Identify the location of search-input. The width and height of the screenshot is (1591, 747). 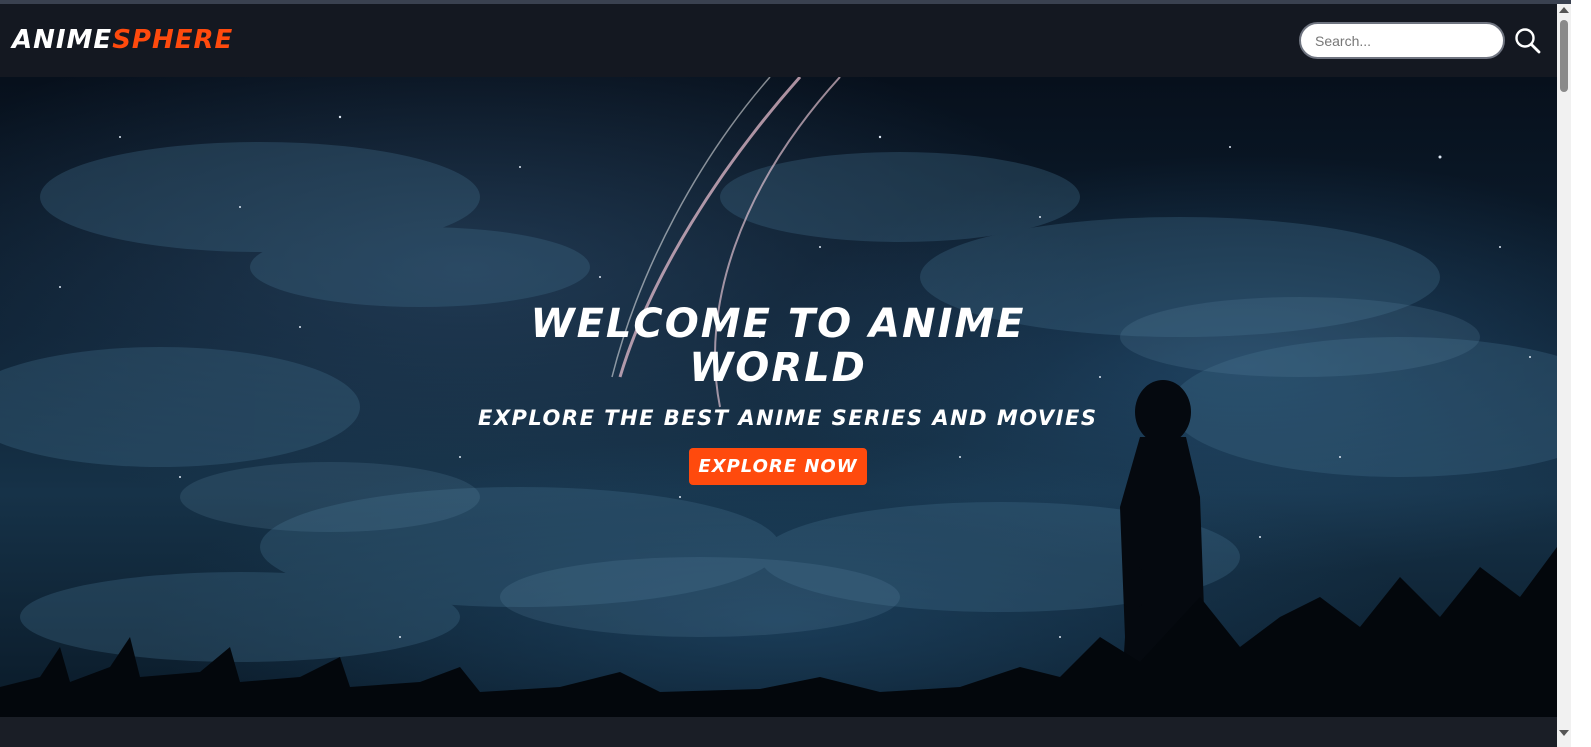
(1402, 40).